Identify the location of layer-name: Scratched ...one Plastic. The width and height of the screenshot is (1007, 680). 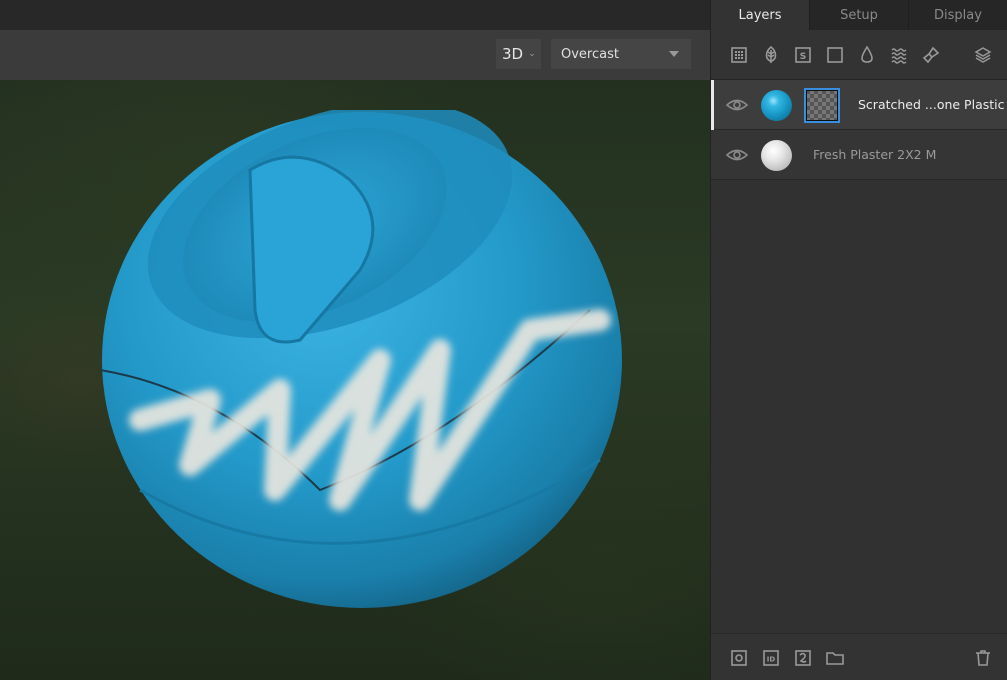
(931, 104).